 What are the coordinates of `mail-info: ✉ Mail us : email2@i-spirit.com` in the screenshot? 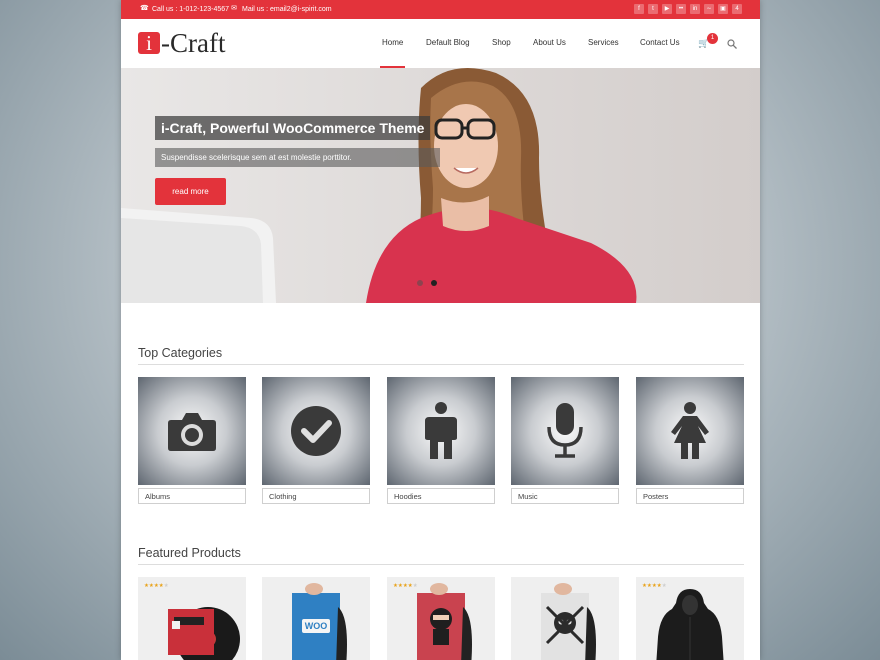 It's located at (281, 9).